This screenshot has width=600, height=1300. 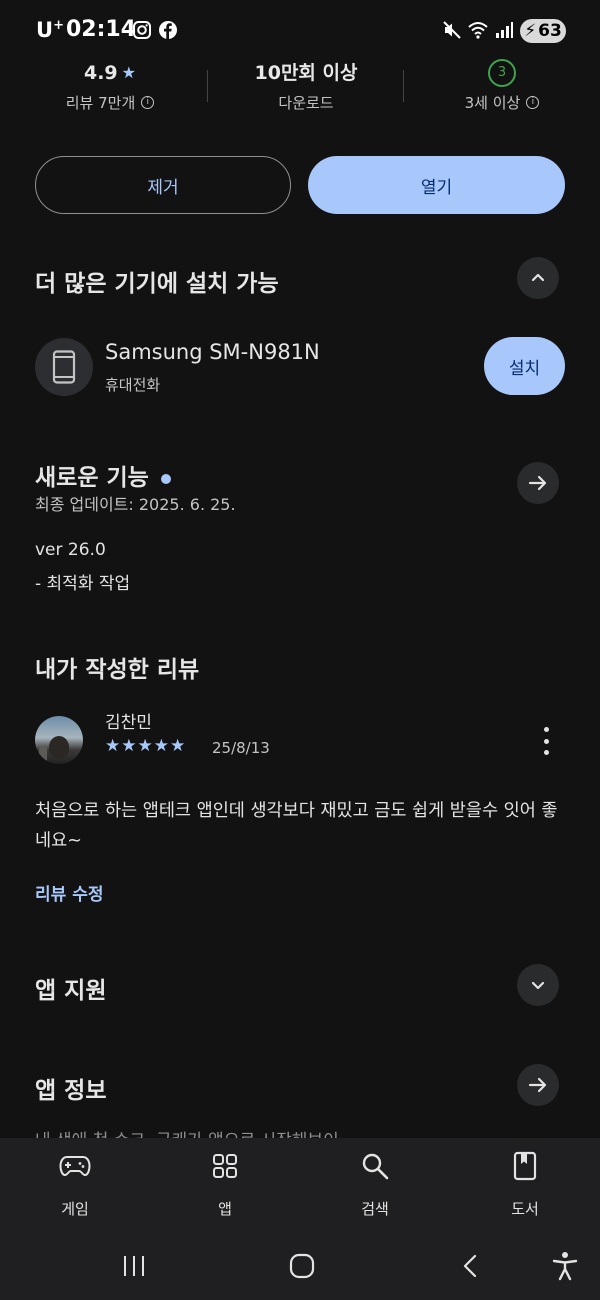 I want to click on nav-item-search: 검색, so click(x=375, y=1184).